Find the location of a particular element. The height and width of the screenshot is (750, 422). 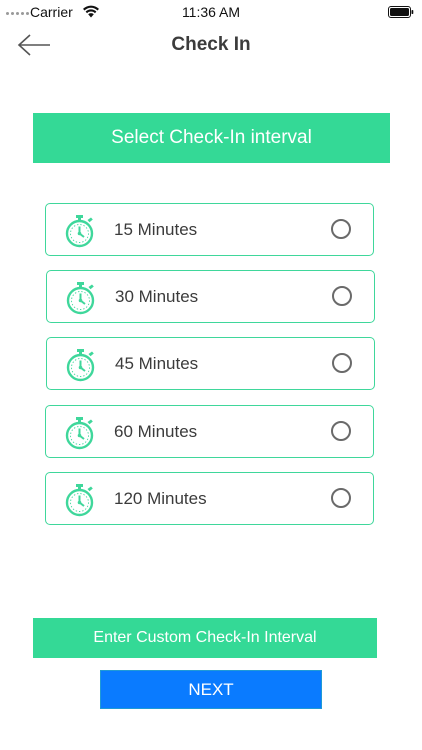

option-label: 15 Minutes is located at coordinates (156, 229).